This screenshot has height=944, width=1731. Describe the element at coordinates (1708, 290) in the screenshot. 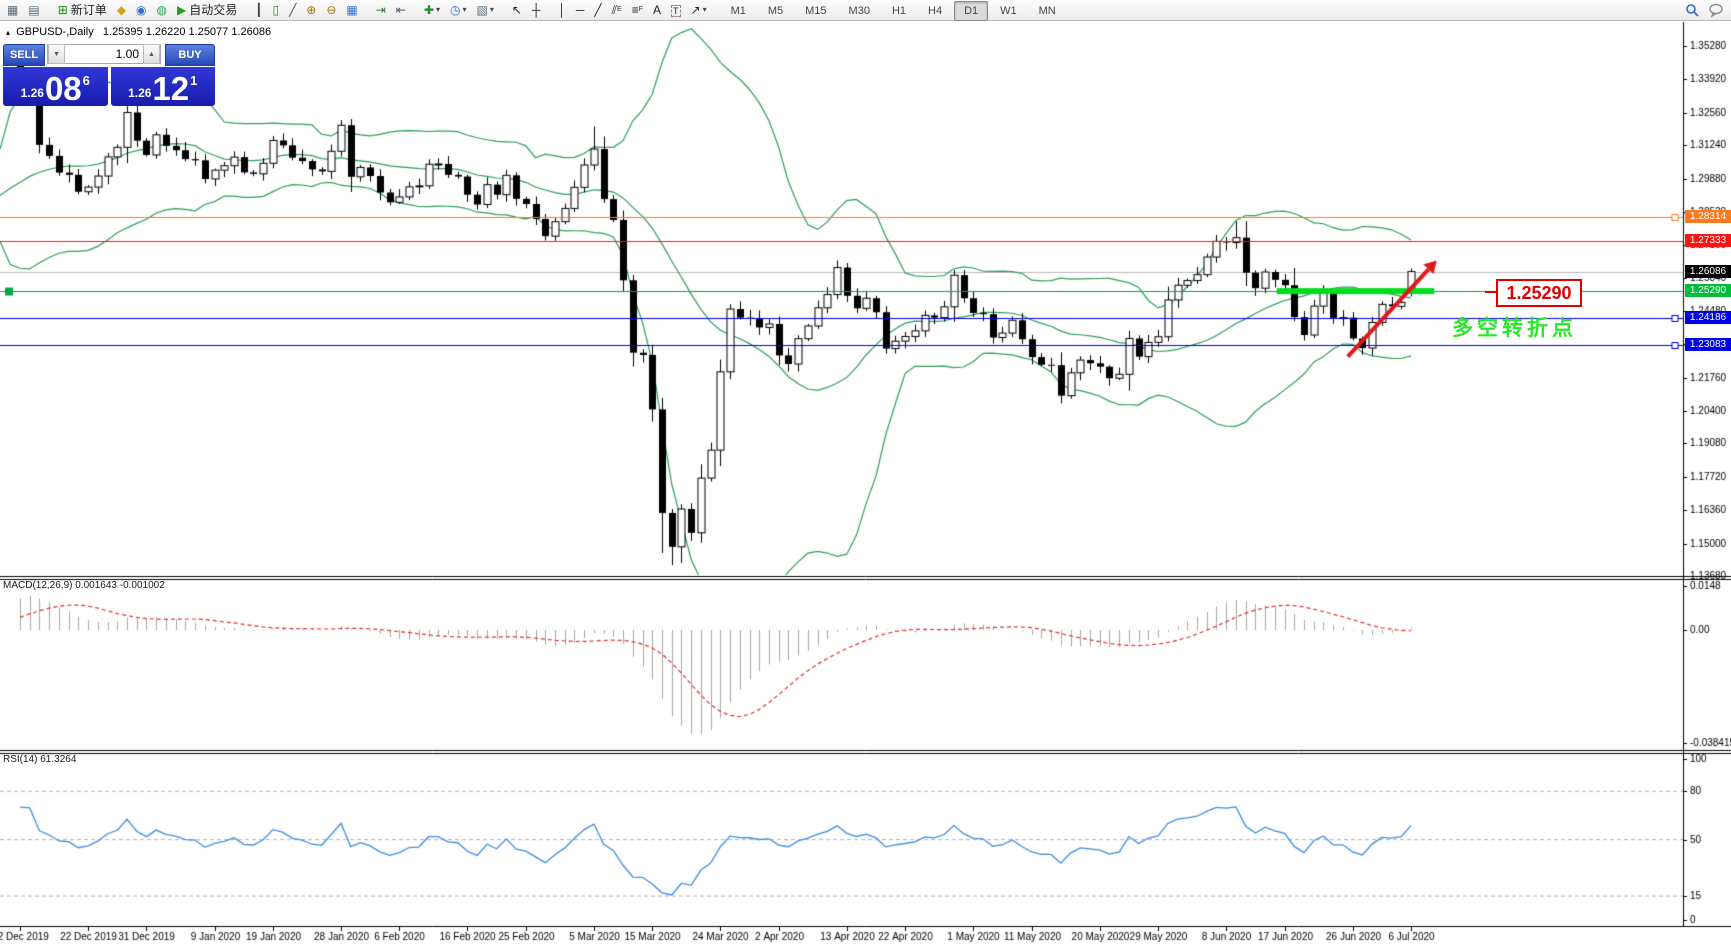

I see `price-tag-1.25290: 1.25290` at that location.